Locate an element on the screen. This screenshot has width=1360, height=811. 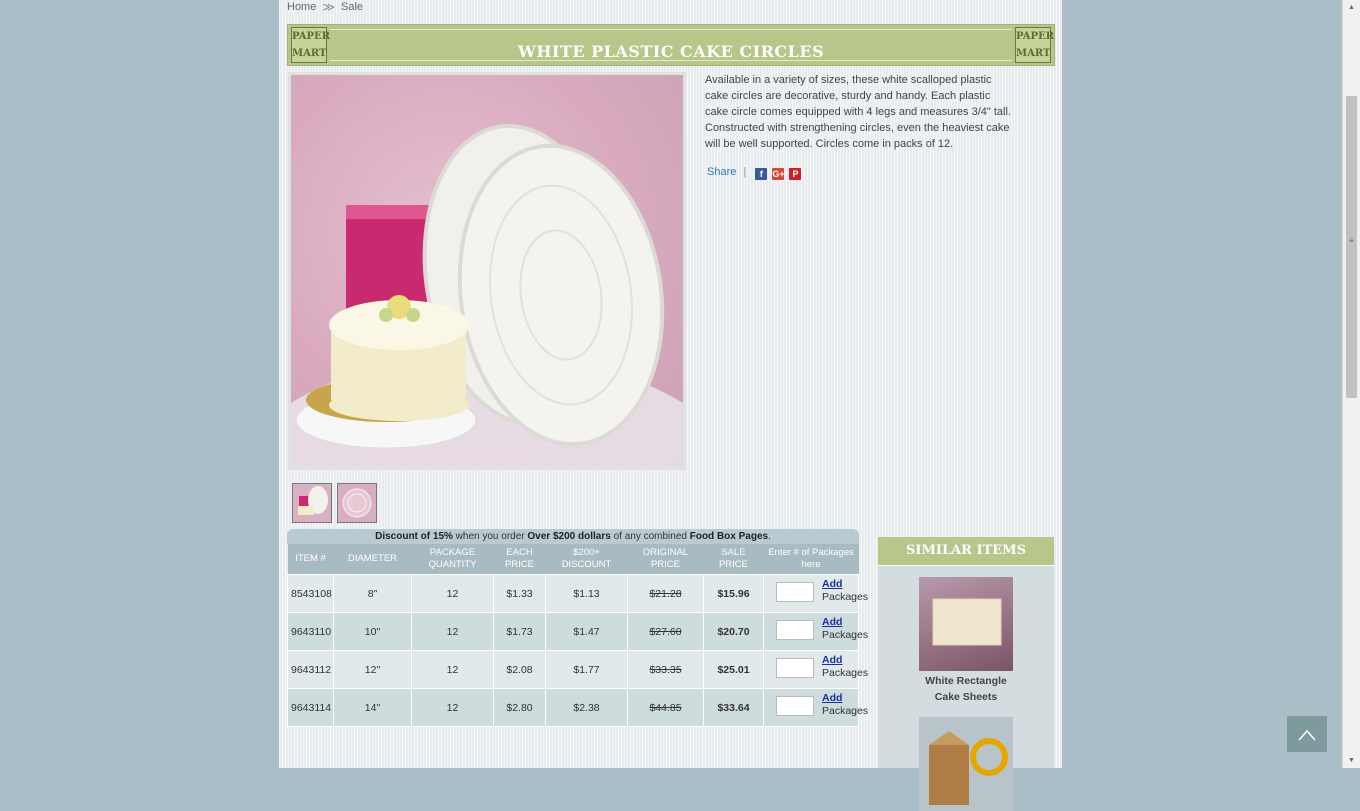
scrollbar-thumb: ≡ is located at coordinates (1351, 247).